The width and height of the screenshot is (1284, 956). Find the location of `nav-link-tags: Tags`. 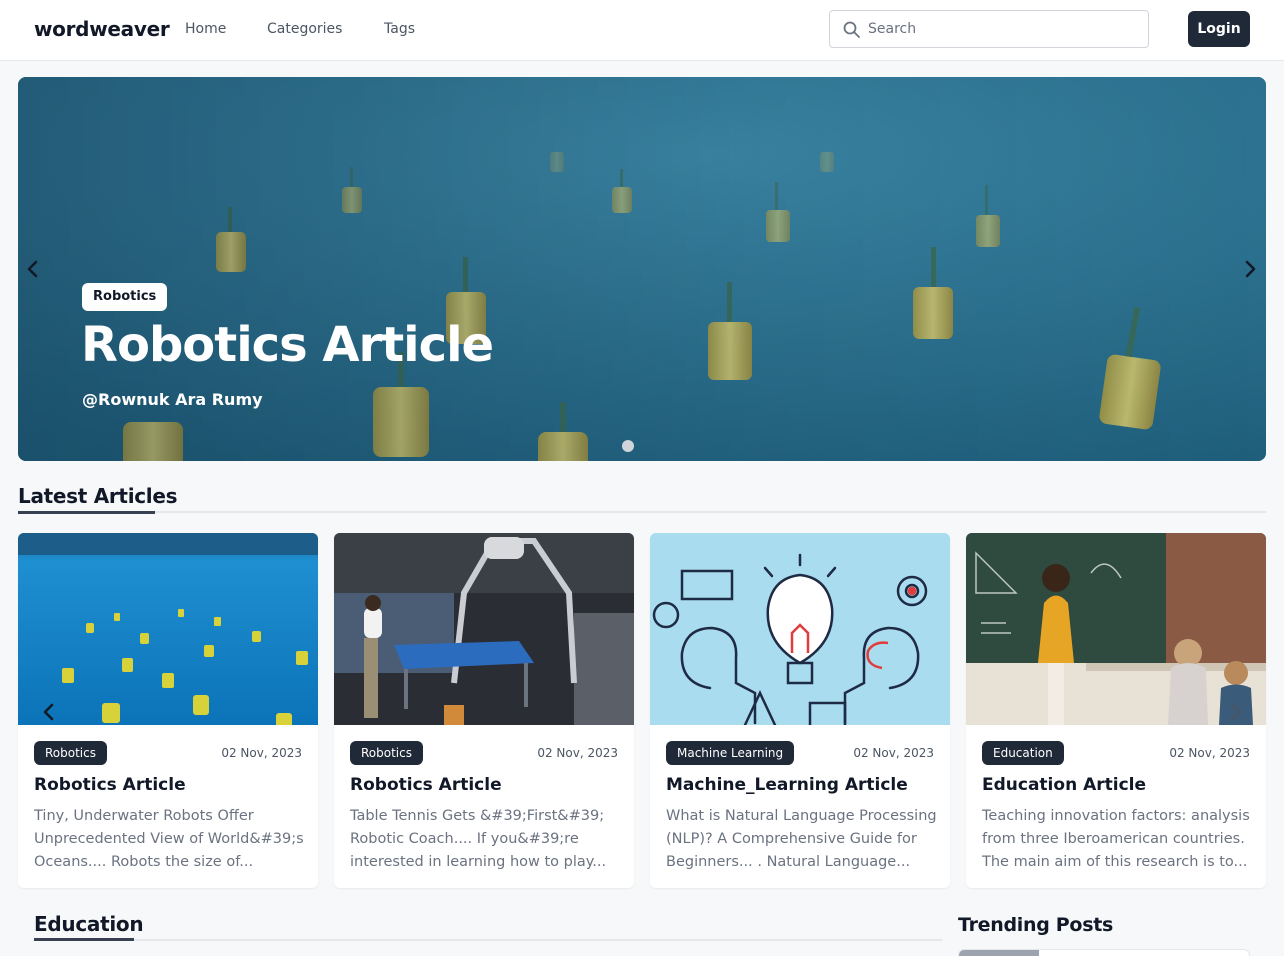

nav-link-tags: Tags is located at coordinates (399, 29).